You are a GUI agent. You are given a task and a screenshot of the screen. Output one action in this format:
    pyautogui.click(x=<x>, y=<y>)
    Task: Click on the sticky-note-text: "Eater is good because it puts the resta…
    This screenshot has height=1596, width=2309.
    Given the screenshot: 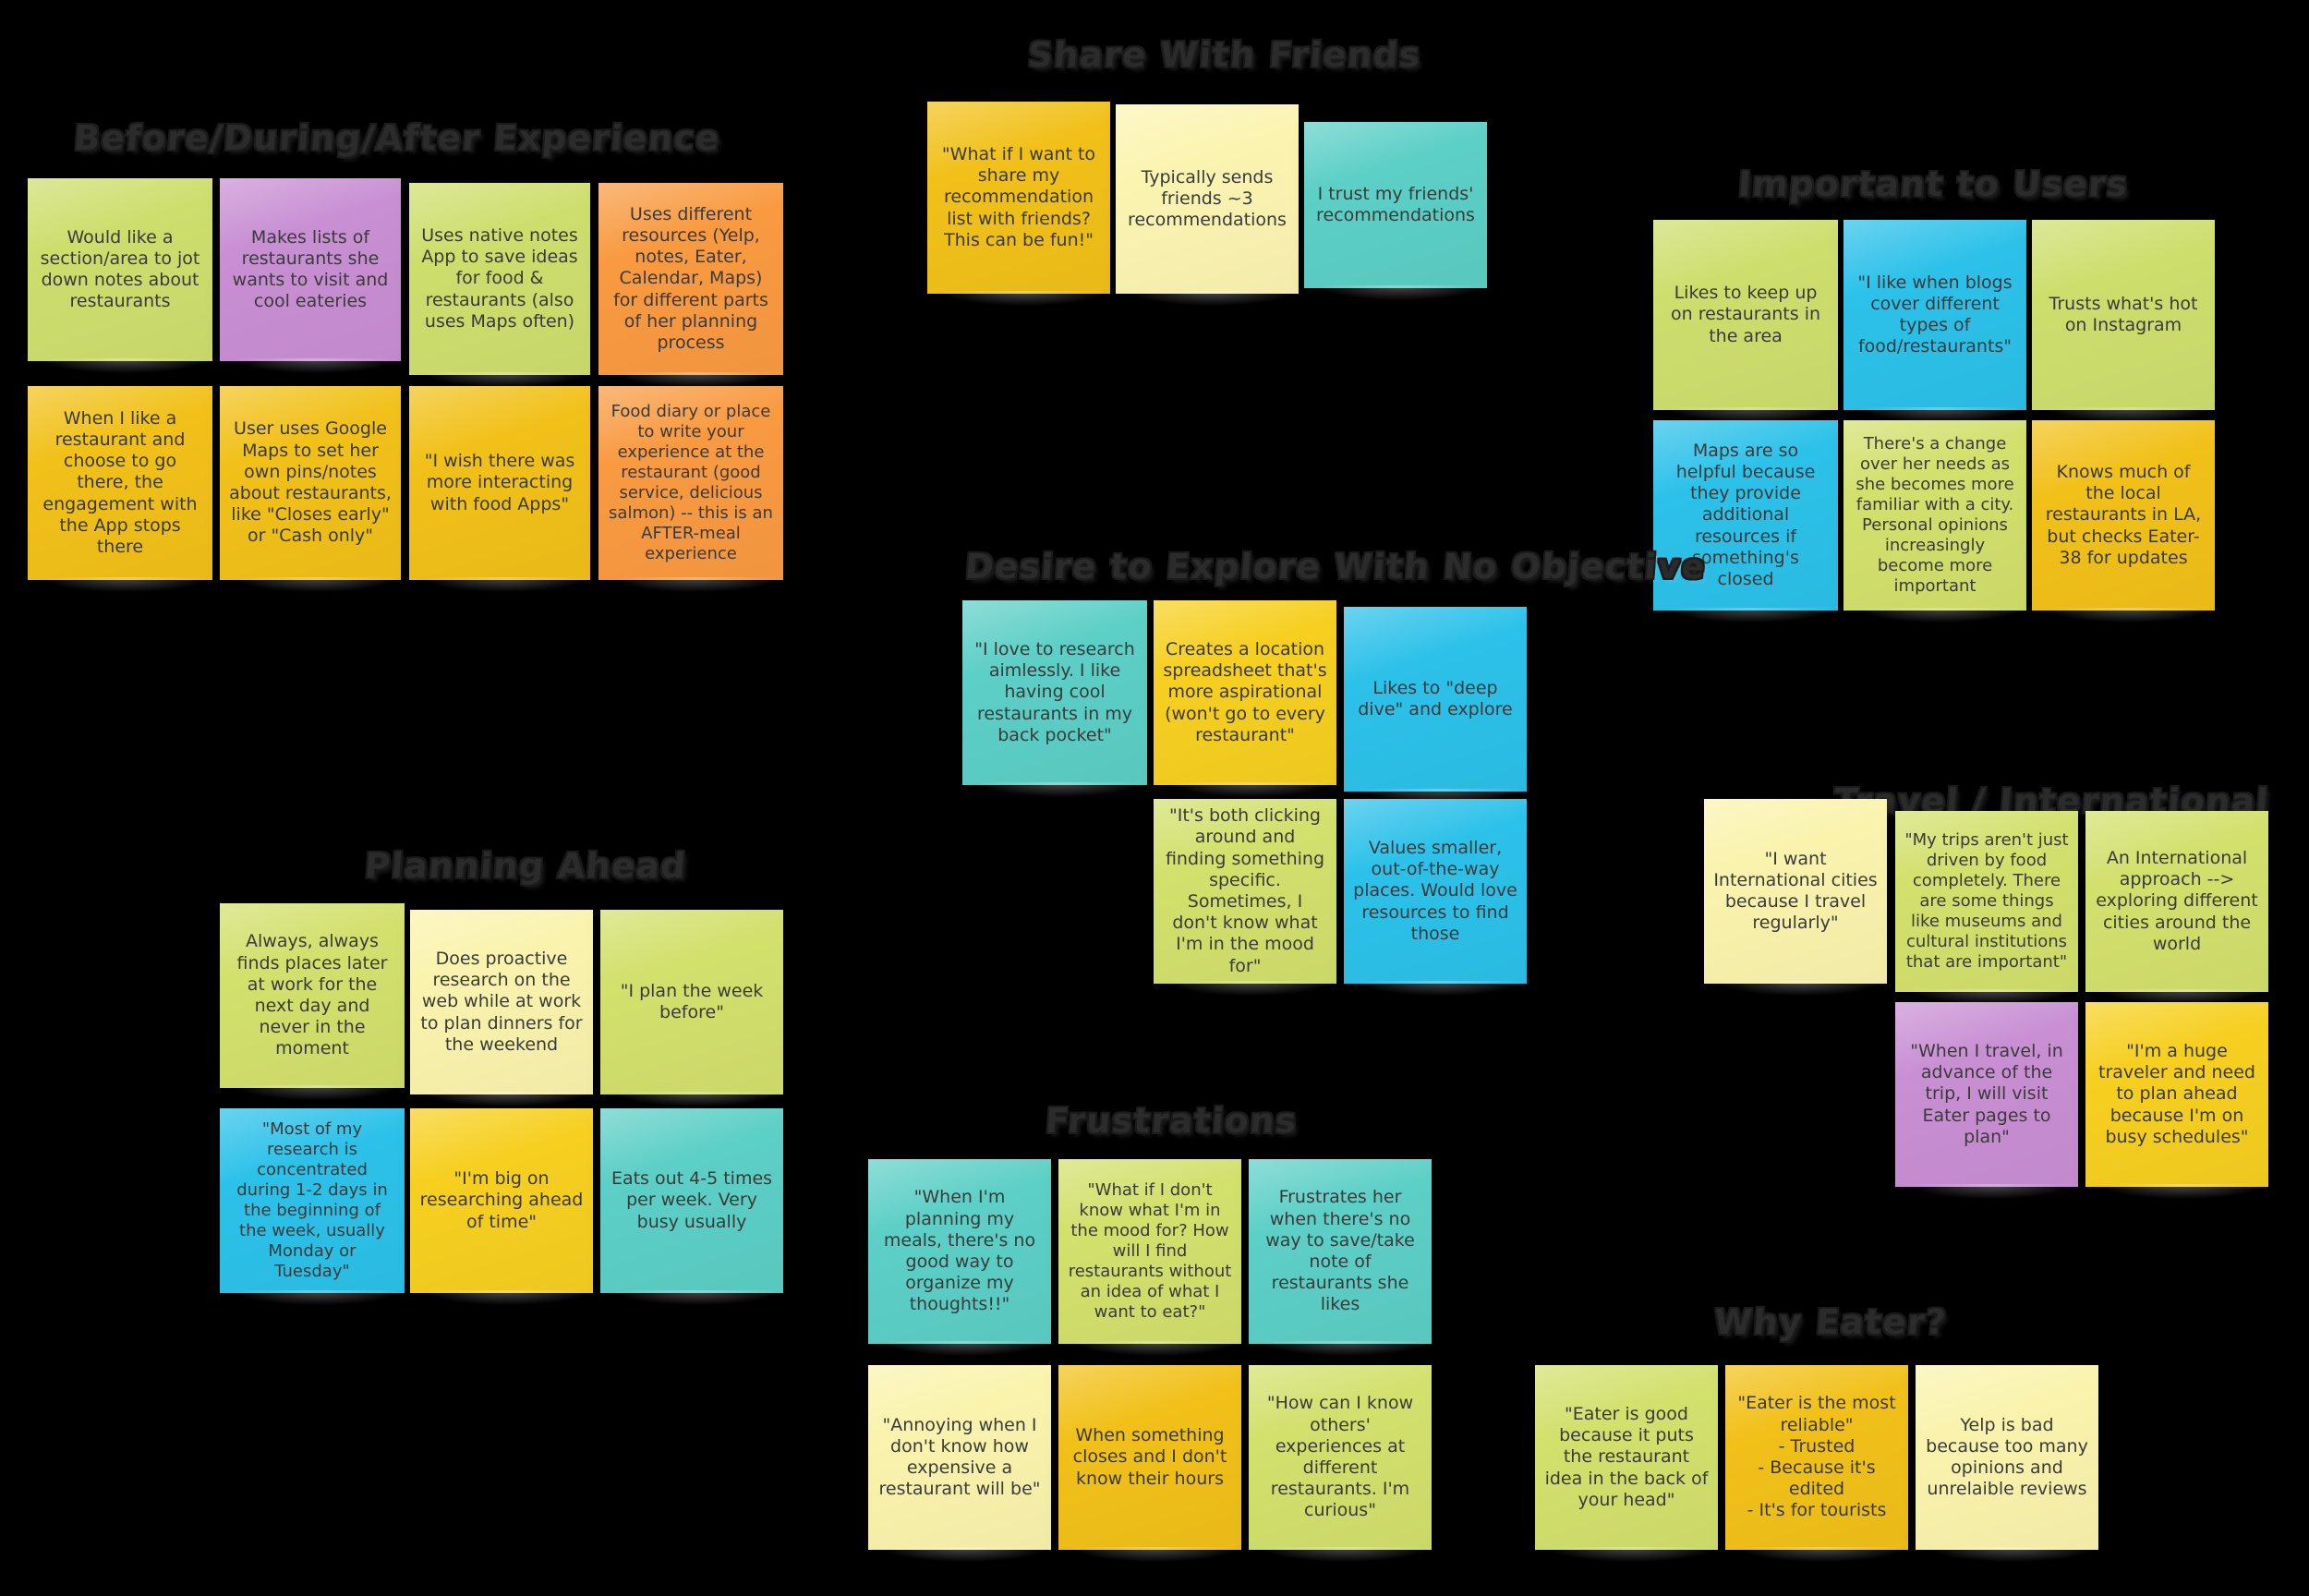 What is the action you would take?
    pyautogui.click(x=1626, y=1457)
    